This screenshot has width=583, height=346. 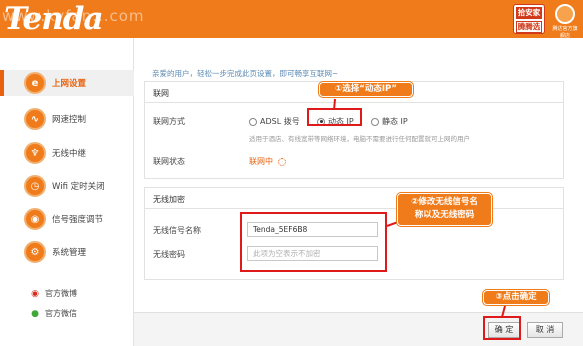 What do you see at coordinates (35, 119) in the screenshot?
I see `speed-wave-icon: ∿` at bounding box center [35, 119].